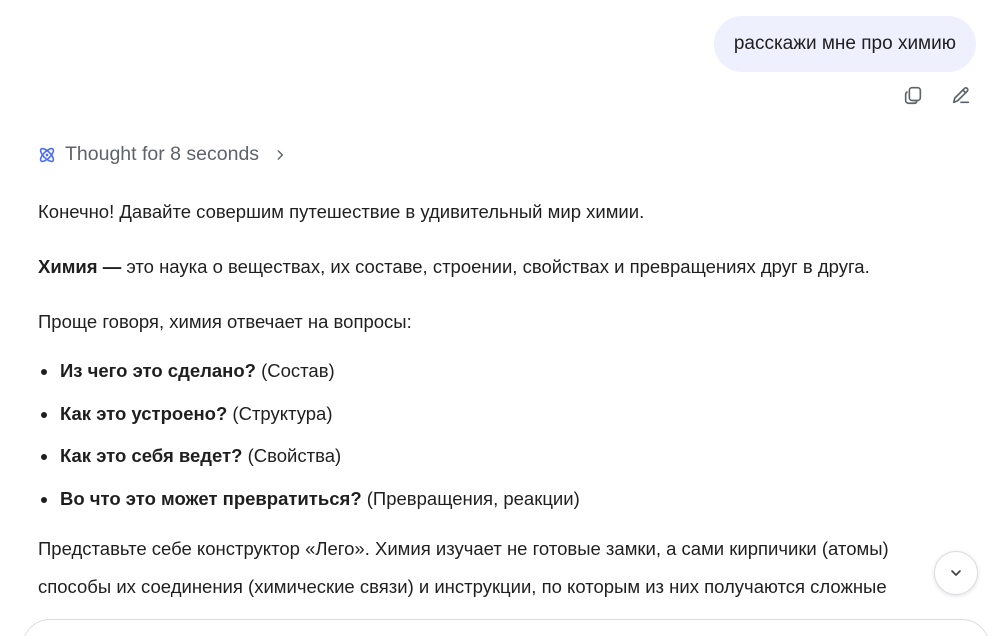 Image resolution: width=998 pixels, height=636 pixels. What do you see at coordinates (292, 455) in the screenshot?
I see `question-rest: (Свойства)` at bounding box center [292, 455].